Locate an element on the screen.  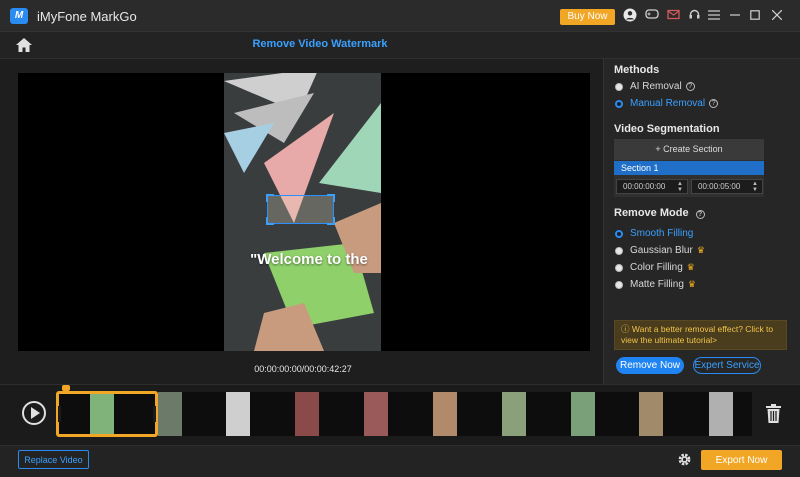
thumbnail-strip is located at coordinates (404, 414).